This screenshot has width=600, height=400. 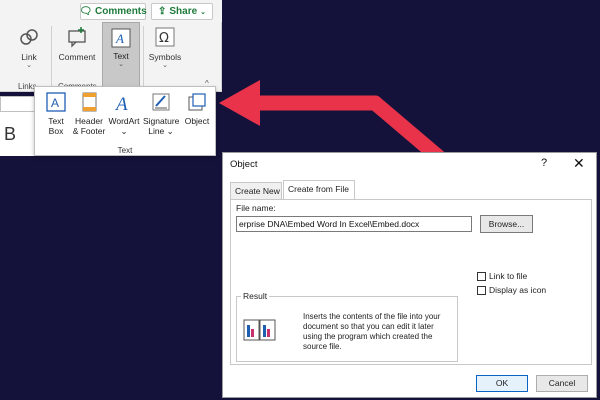 What do you see at coordinates (502, 276) in the screenshot?
I see `link-to-file-checkbox: Link to file` at bounding box center [502, 276].